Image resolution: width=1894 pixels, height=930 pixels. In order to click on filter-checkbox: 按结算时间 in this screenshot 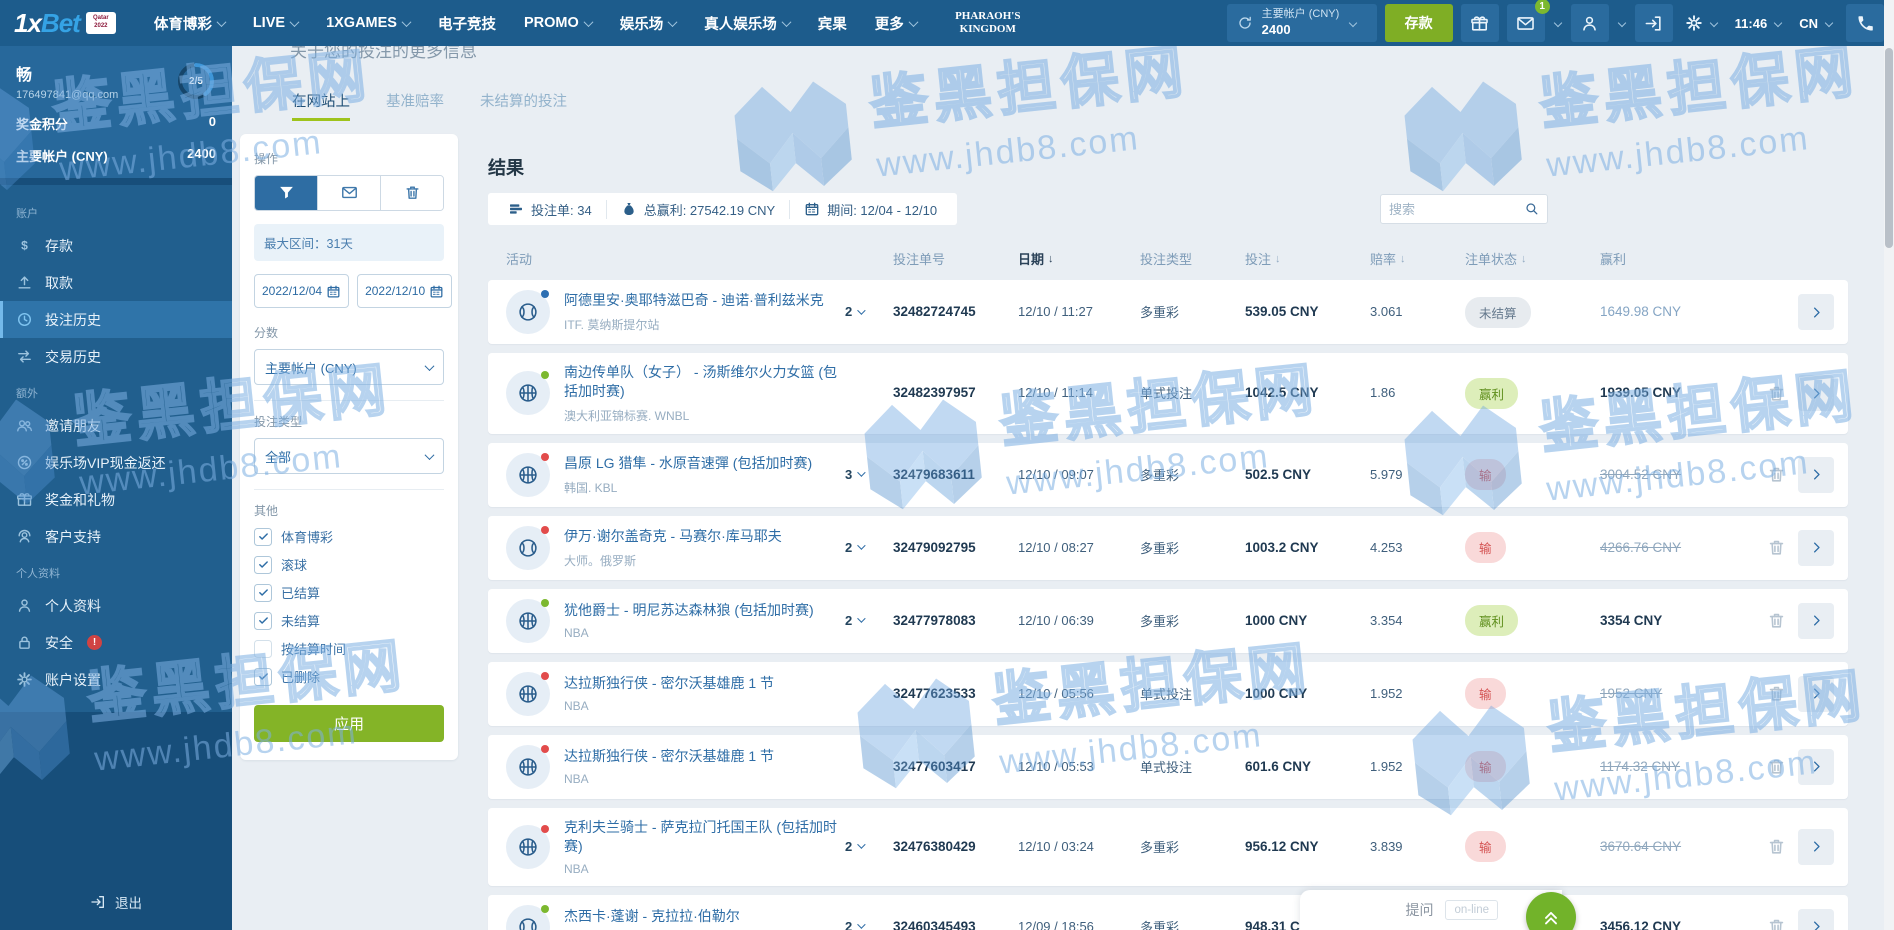, I will do `click(349, 648)`.